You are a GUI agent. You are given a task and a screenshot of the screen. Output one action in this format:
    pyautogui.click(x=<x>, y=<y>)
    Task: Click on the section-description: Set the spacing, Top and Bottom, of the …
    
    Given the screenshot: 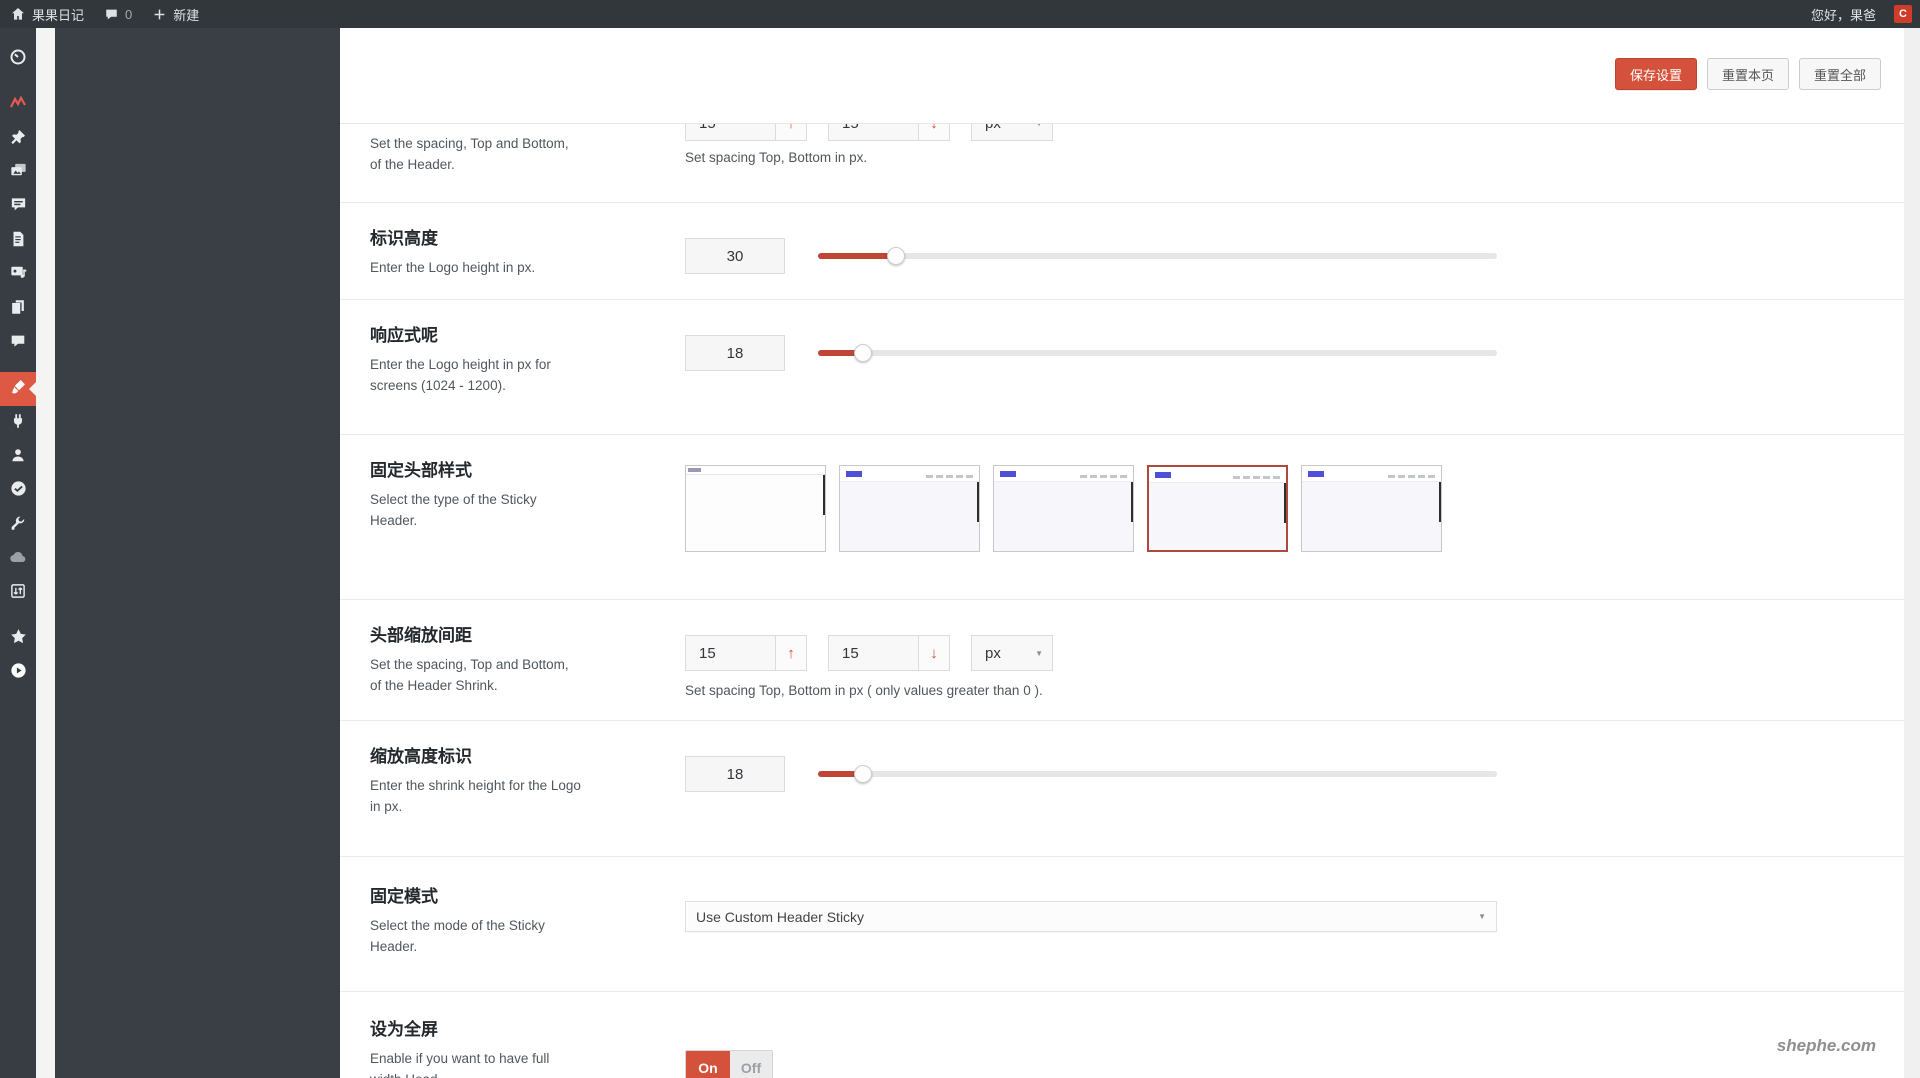 What is the action you would take?
    pyautogui.click(x=469, y=154)
    